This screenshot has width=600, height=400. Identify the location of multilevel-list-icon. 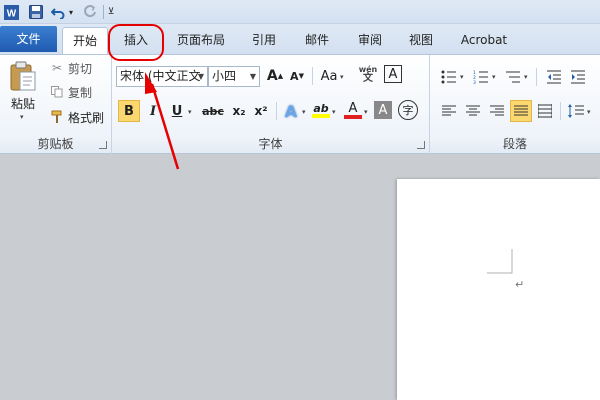
(513, 77).